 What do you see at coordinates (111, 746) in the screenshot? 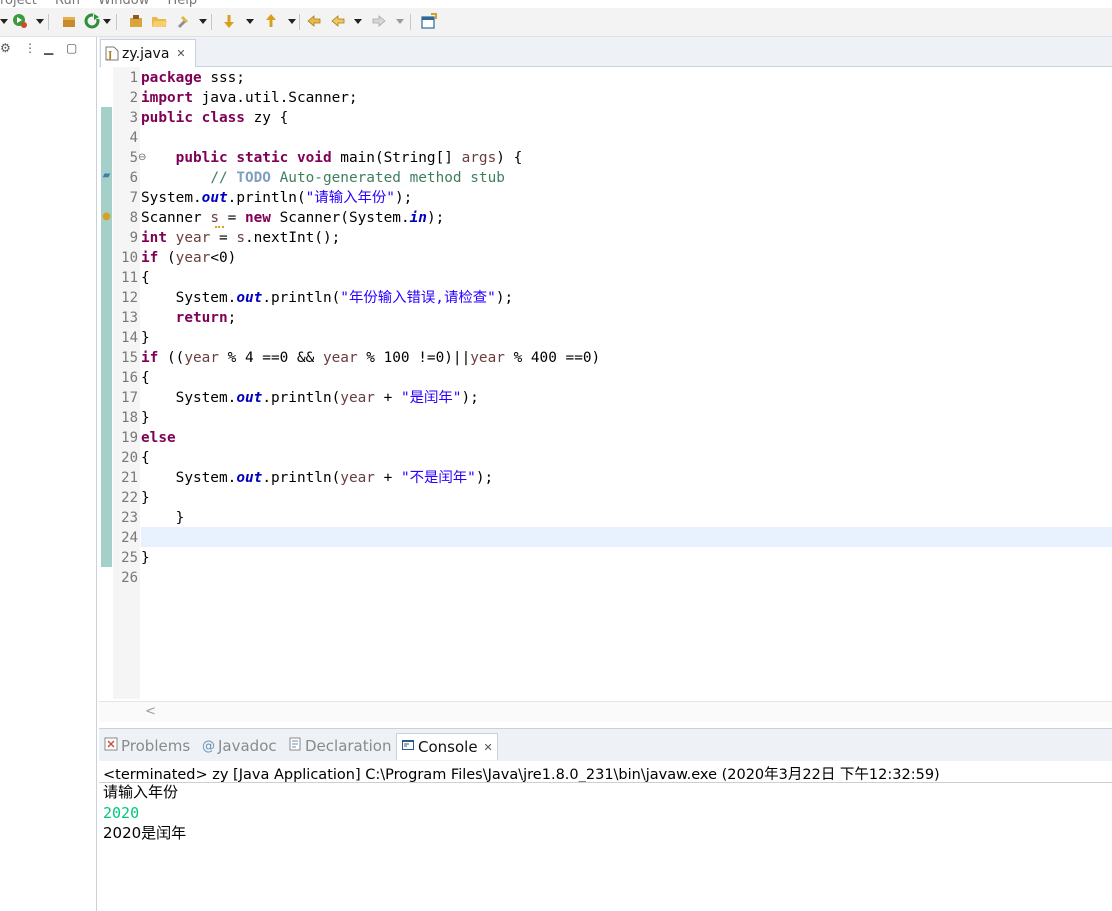
I see `problems-icon` at bounding box center [111, 746].